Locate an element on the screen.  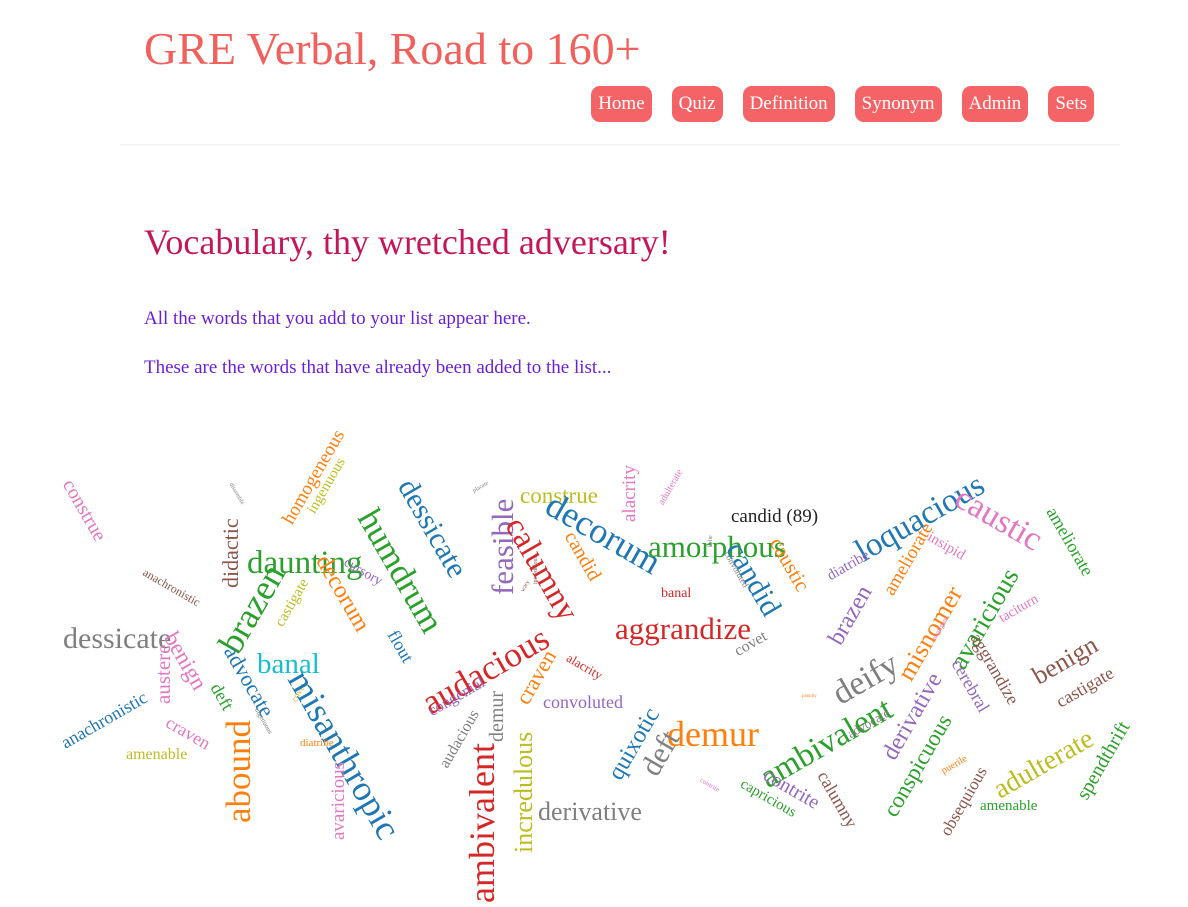
word-cloud-word: candid (89) is located at coordinates (774, 516).